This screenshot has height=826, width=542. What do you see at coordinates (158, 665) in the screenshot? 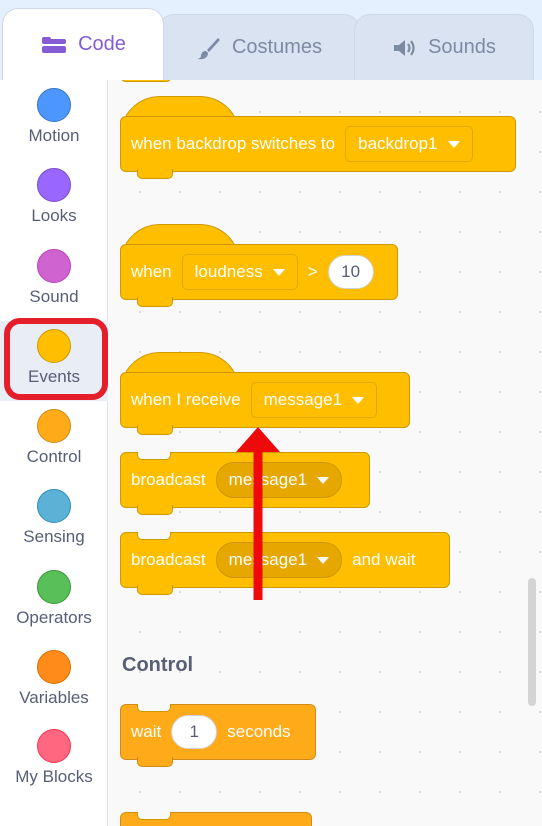
I see `section-title-control: Control` at bounding box center [158, 665].